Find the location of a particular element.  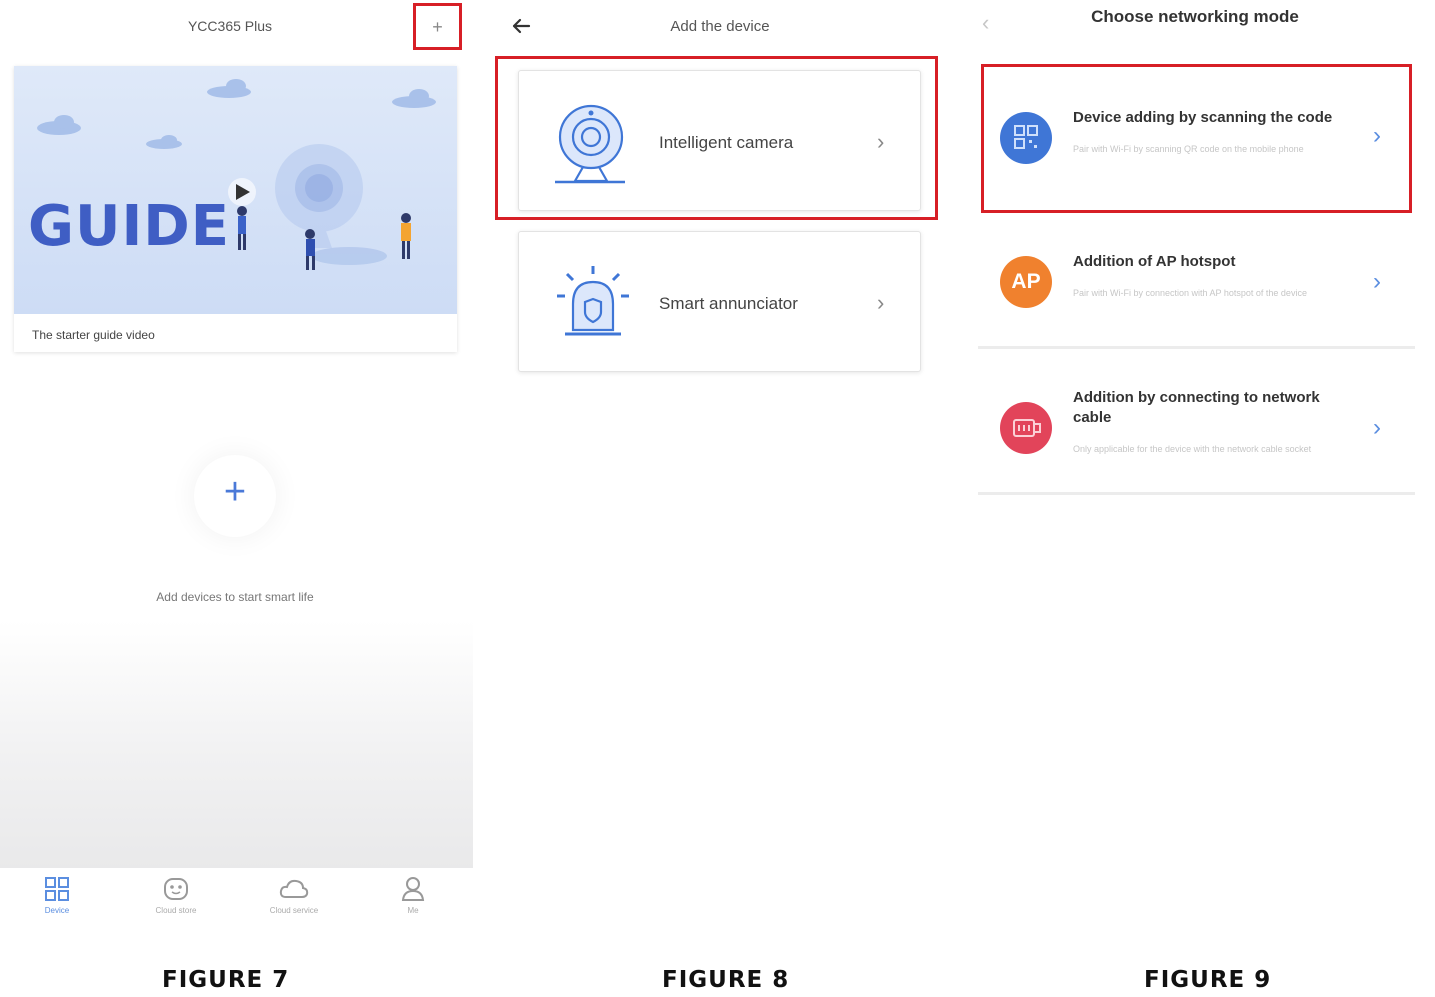

alarm-siren-icon is located at coordinates (593, 301).